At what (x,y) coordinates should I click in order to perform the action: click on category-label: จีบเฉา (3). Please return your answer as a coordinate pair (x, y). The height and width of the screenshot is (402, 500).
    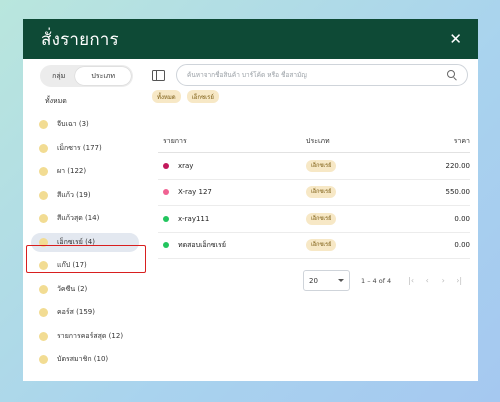
    Looking at the image, I should click on (73, 124).